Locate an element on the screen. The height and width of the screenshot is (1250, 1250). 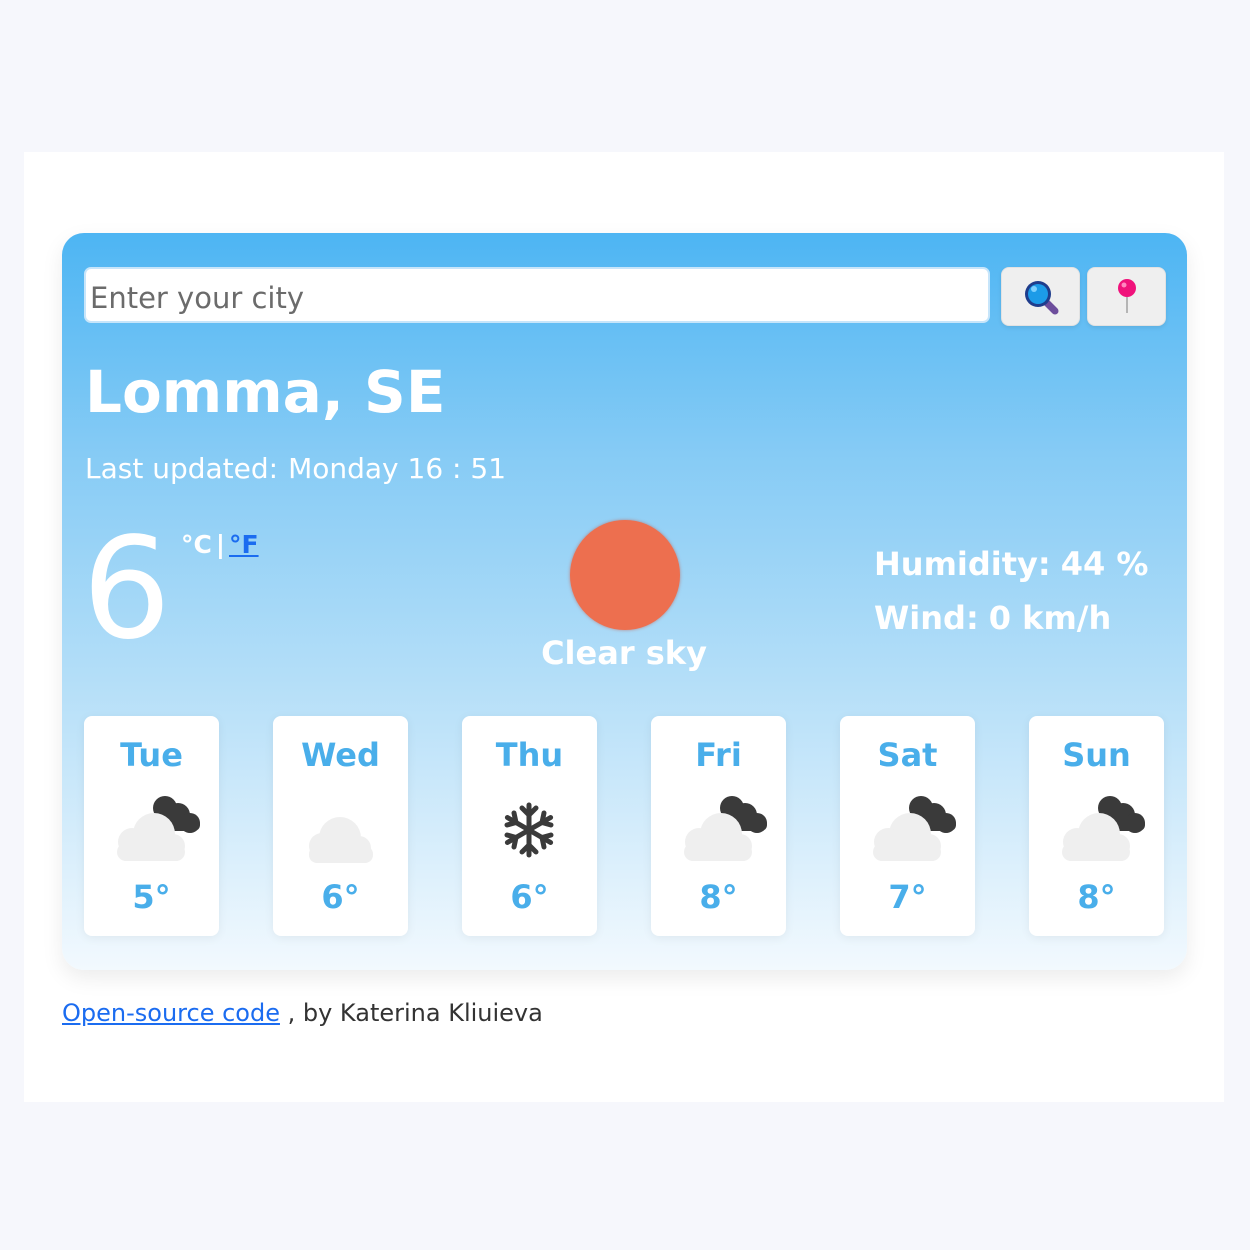
forecast-day: Wed is located at coordinates (340, 755).